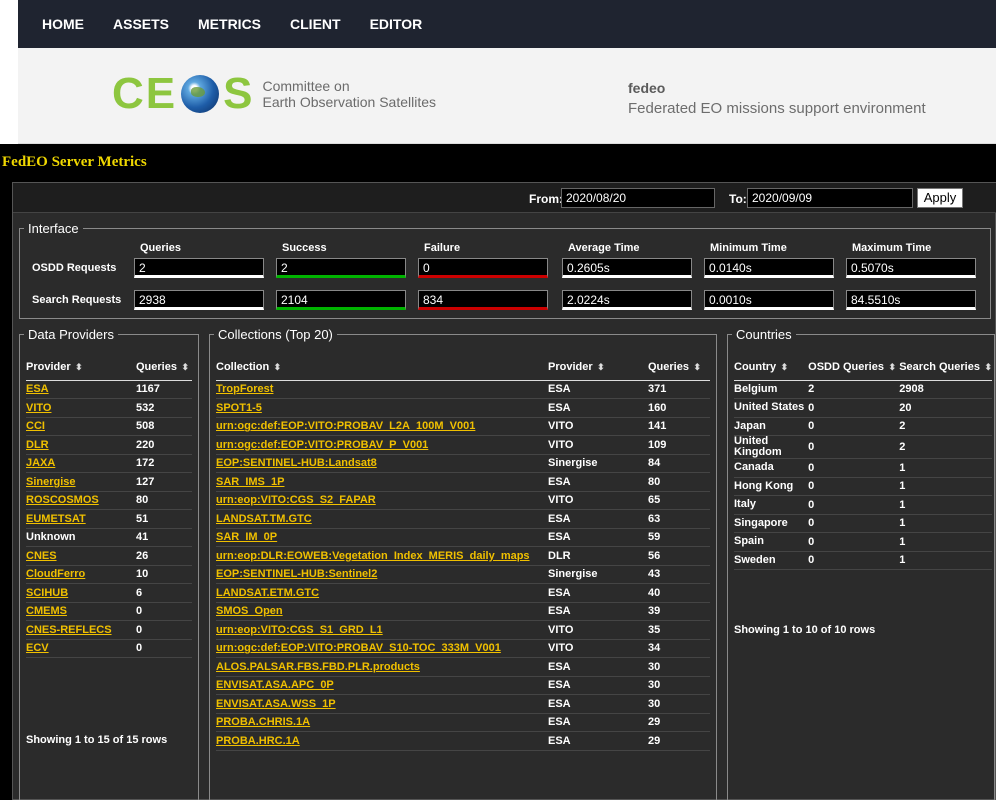 The width and height of the screenshot is (996, 800). Describe the element at coordinates (771, 523) in the screenshot. I see `country-cell: Singapore` at that location.